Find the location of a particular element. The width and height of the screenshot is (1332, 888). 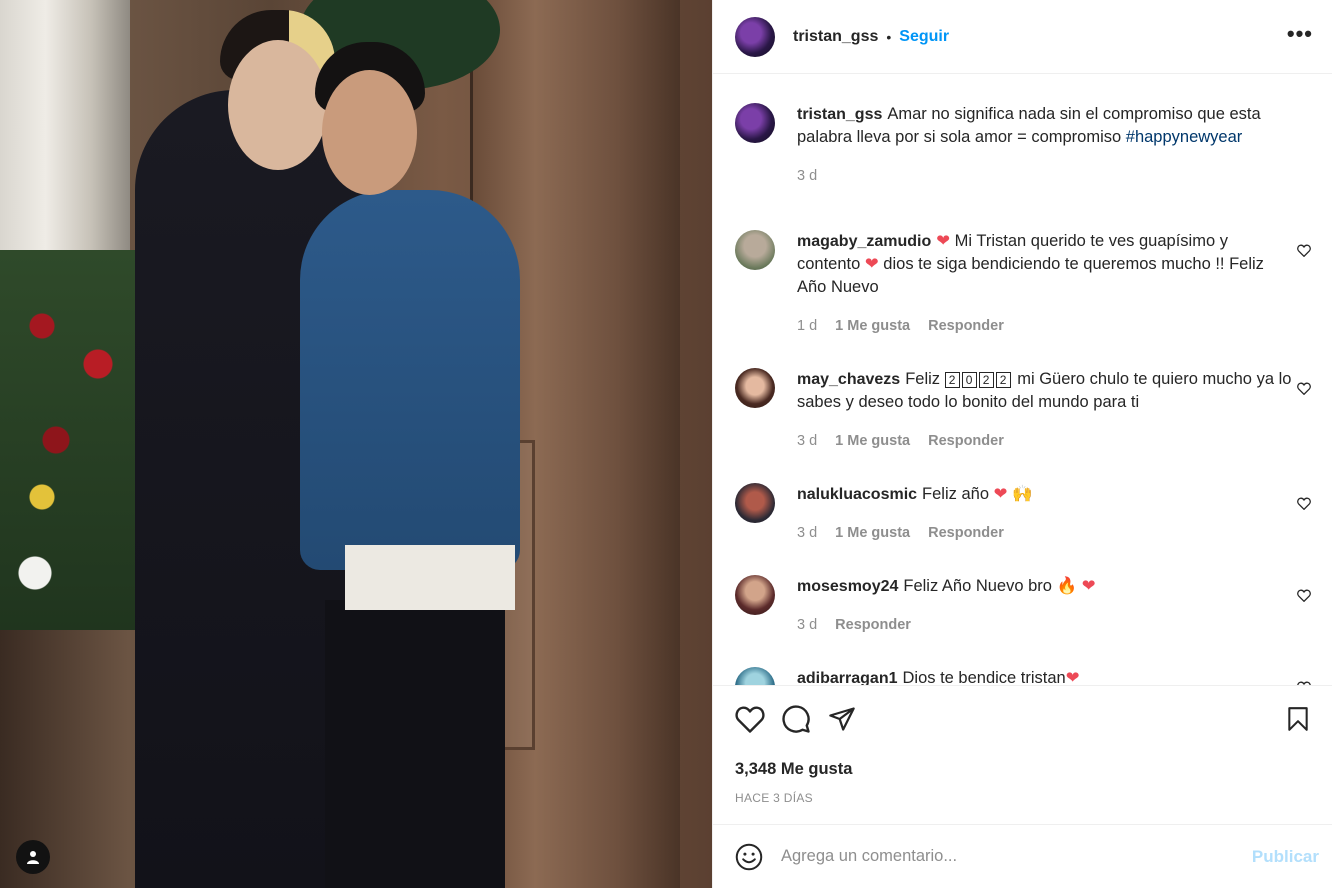

post-header: tristan_gss • Seguir ••• is located at coordinates (1022, 37).